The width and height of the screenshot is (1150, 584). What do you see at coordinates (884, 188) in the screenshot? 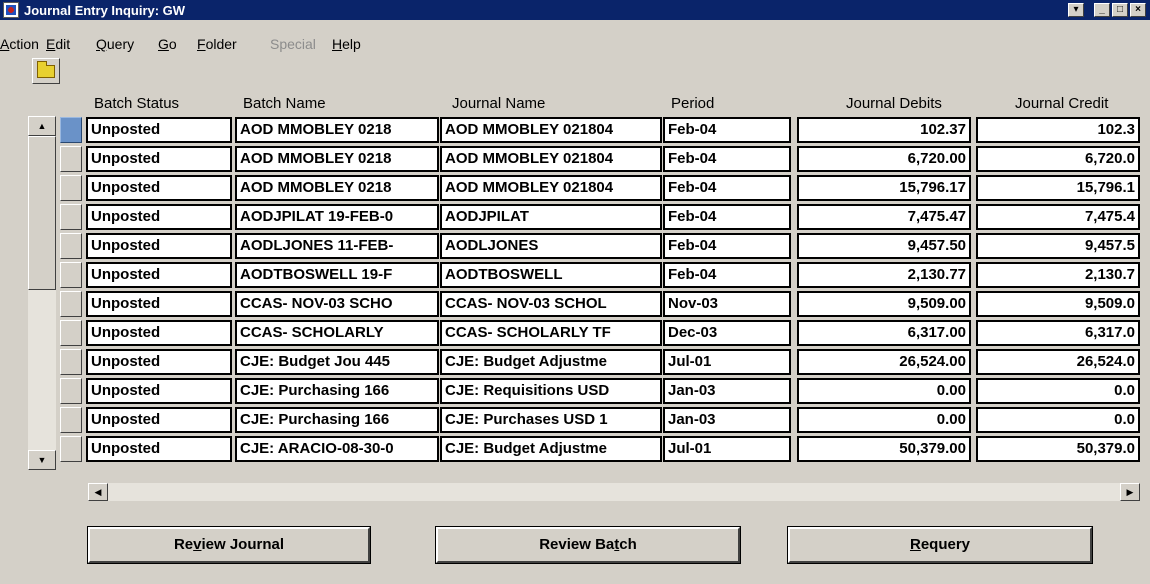
I see `journal-debits-cell: 15,796.17` at bounding box center [884, 188].